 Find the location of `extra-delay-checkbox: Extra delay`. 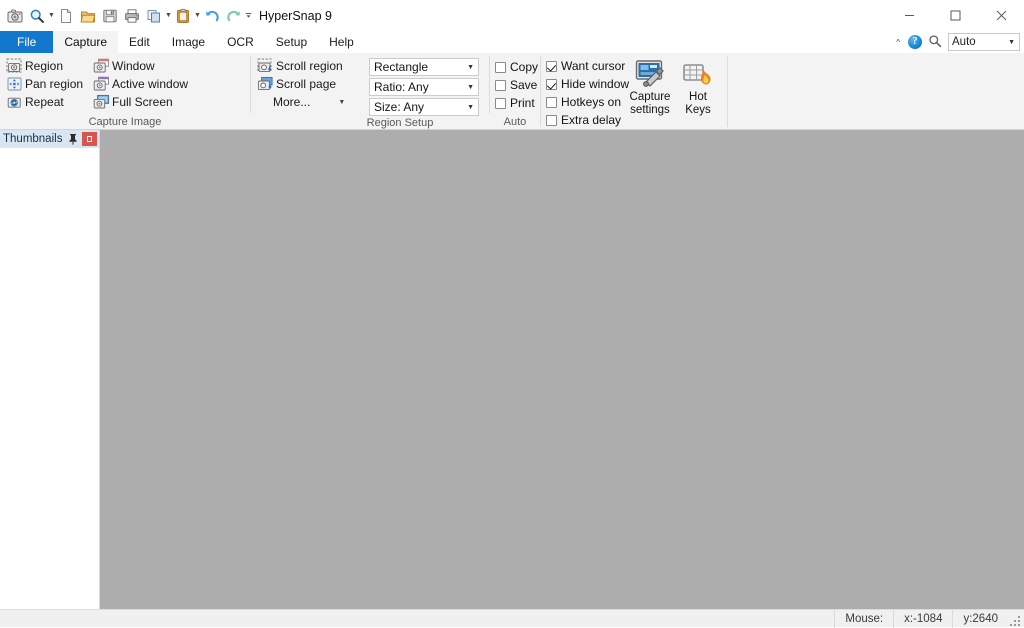

extra-delay-checkbox: Extra delay is located at coordinates (587, 120).